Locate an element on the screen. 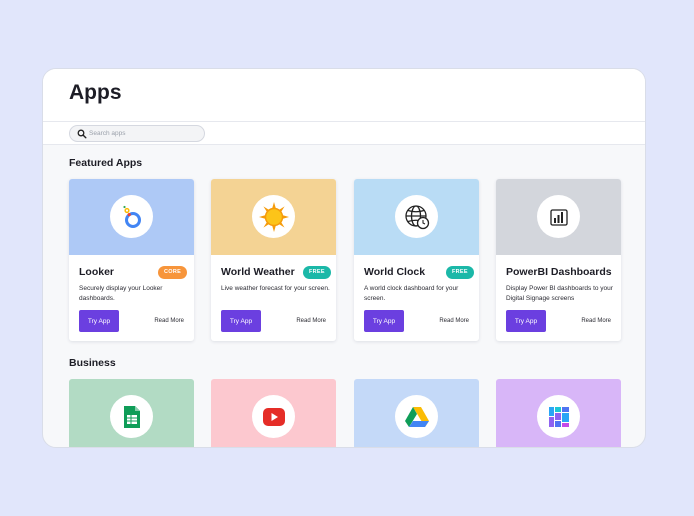 The width and height of the screenshot is (694, 516). card-title: Looker is located at coordinates (97, 272).